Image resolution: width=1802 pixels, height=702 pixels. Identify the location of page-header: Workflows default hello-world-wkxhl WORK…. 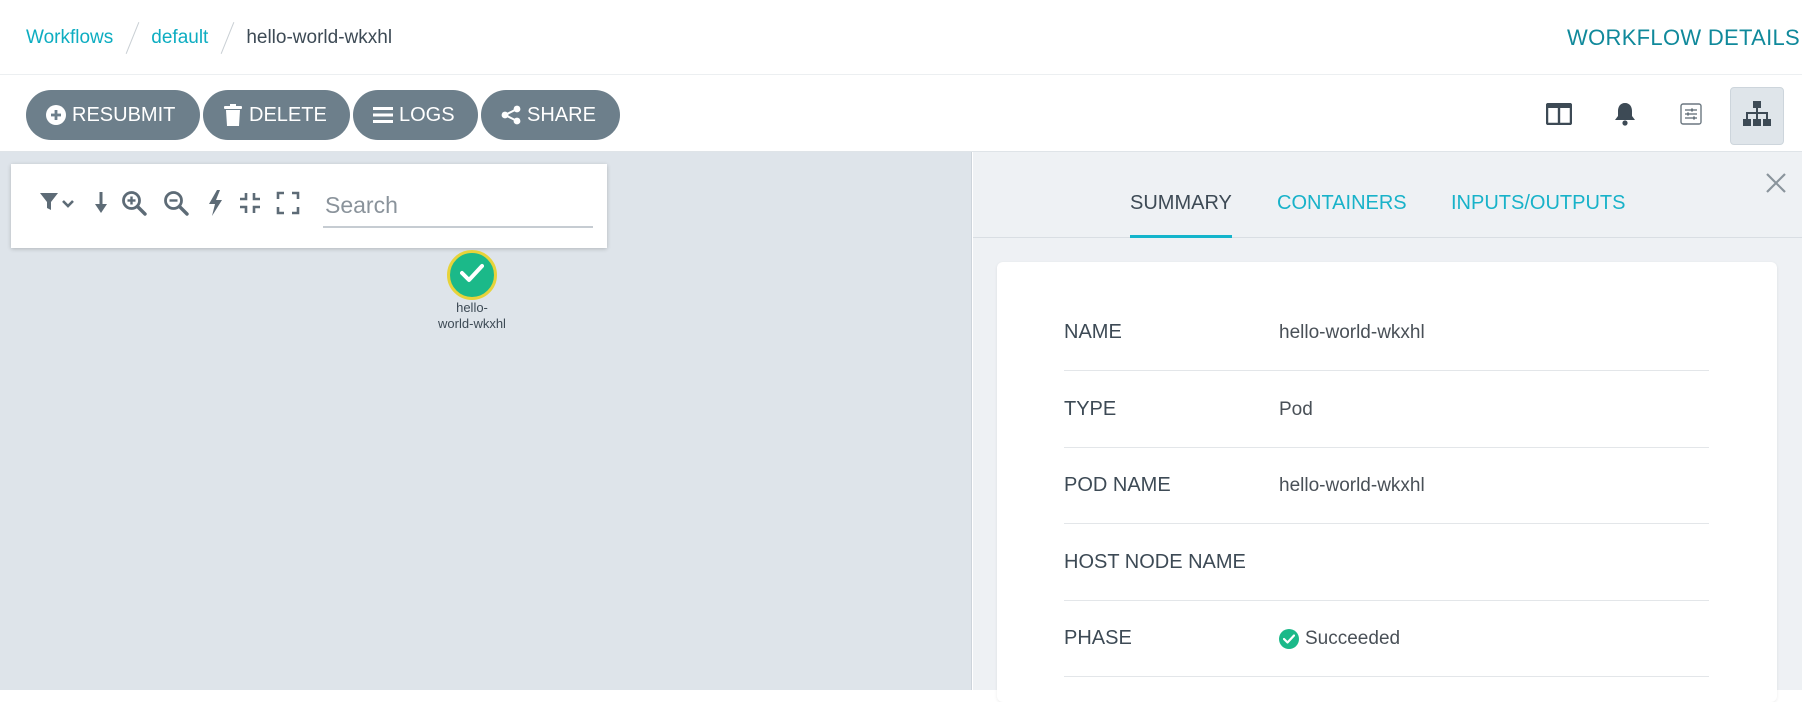
(901, 37).